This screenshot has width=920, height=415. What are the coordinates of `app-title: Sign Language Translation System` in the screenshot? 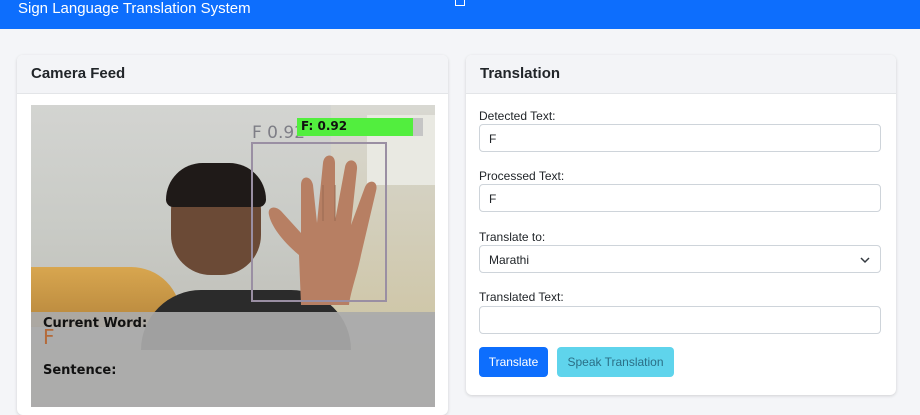 It's located at (134, 9).